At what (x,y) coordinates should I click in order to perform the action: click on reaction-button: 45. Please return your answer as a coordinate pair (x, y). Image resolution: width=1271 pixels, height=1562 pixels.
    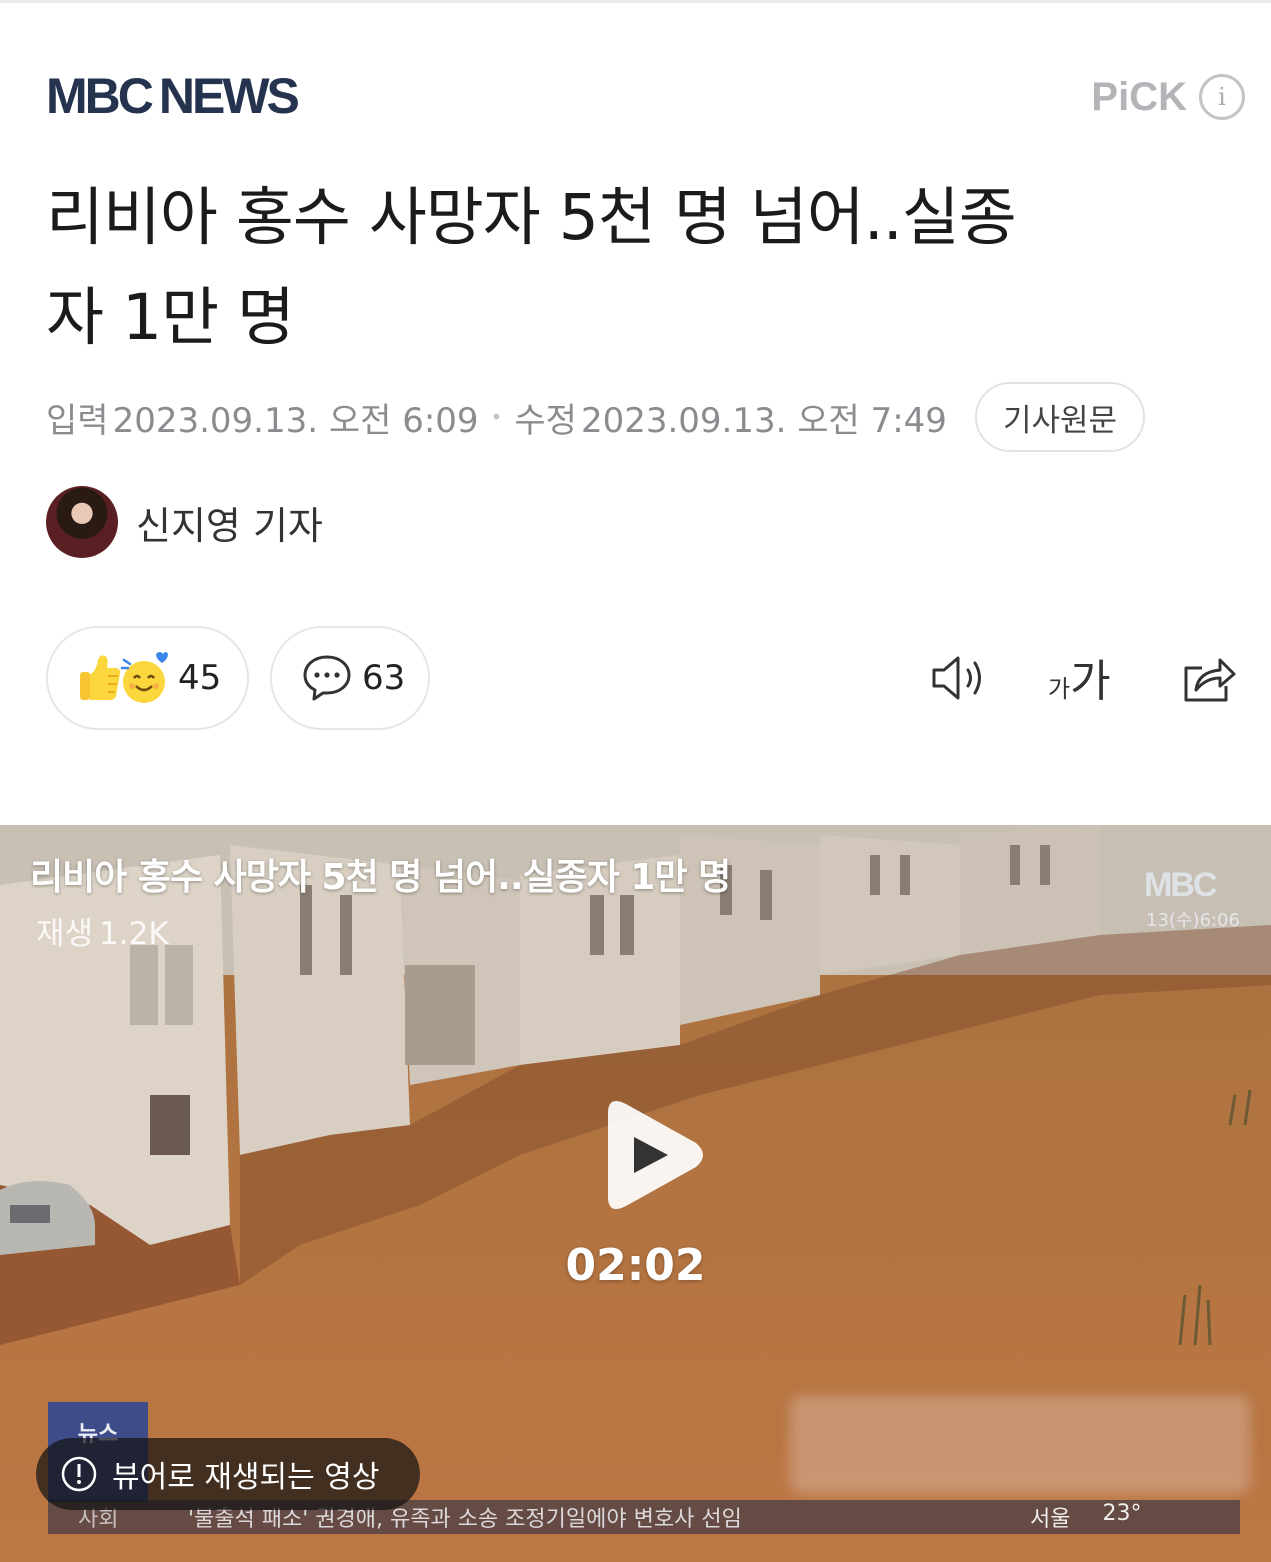
    Looking at the image, I should click on (147, 678).